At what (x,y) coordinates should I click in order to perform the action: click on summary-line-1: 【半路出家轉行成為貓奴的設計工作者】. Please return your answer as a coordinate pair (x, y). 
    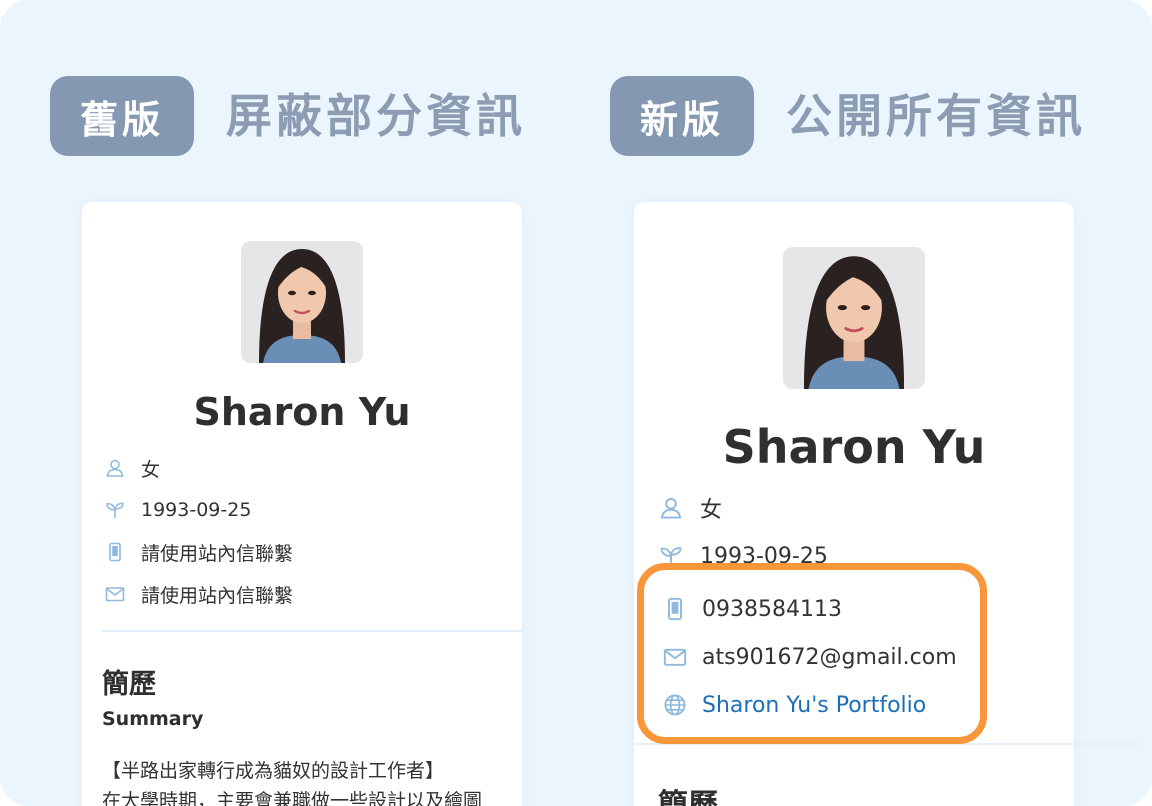
    Looking at the image, I should click on (273, 771).